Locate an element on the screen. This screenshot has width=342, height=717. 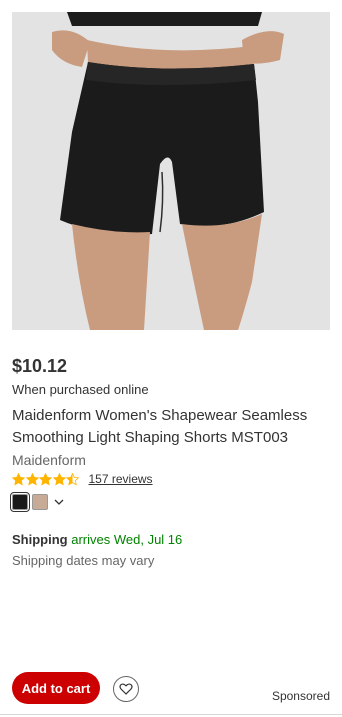
divider is located at coordinates (171, 714).